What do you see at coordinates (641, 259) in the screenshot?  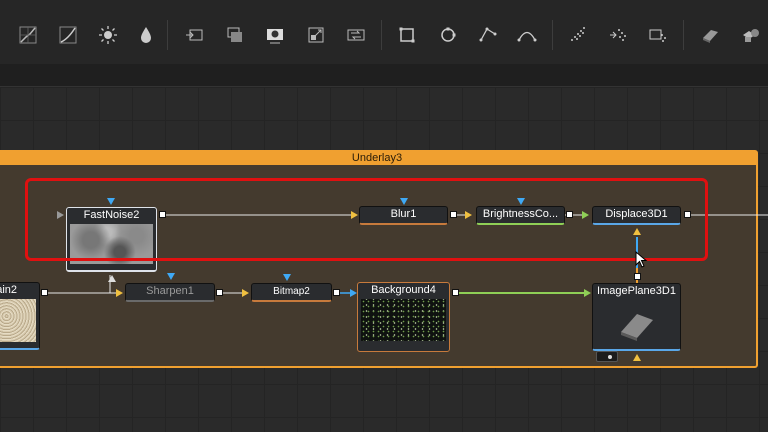 I see `mouse-cursor-icon` at bounding box center [641, 259].